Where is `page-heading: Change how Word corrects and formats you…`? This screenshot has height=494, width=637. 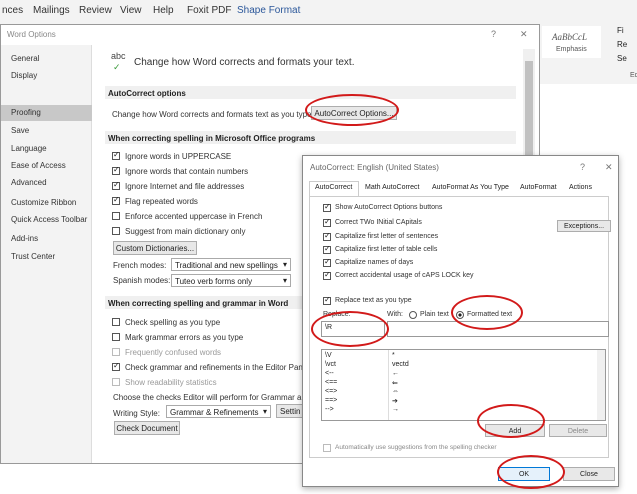
page-heading: Change how Word corrects and formats you… is located at coordinates (244, 62).